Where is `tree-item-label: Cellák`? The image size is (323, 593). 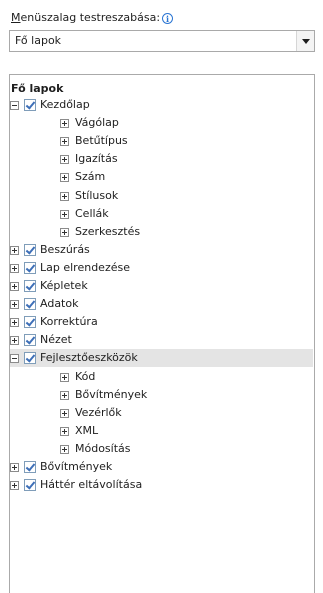 tree-item-label: Cellák is located at coordinates (92, 213).